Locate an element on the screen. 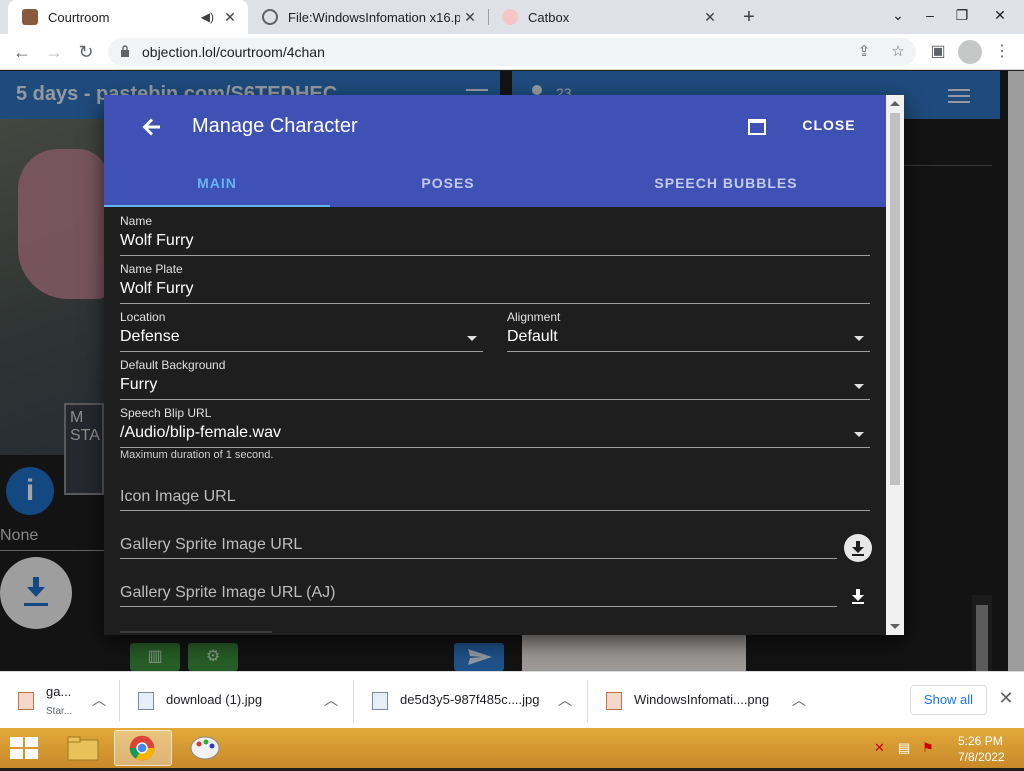 Image resolution: width=1024 pixels, height=771 pixels. dialog-tabs: MAIN POSES SPEECH BUBBLES is located at coordinates (495, 186).